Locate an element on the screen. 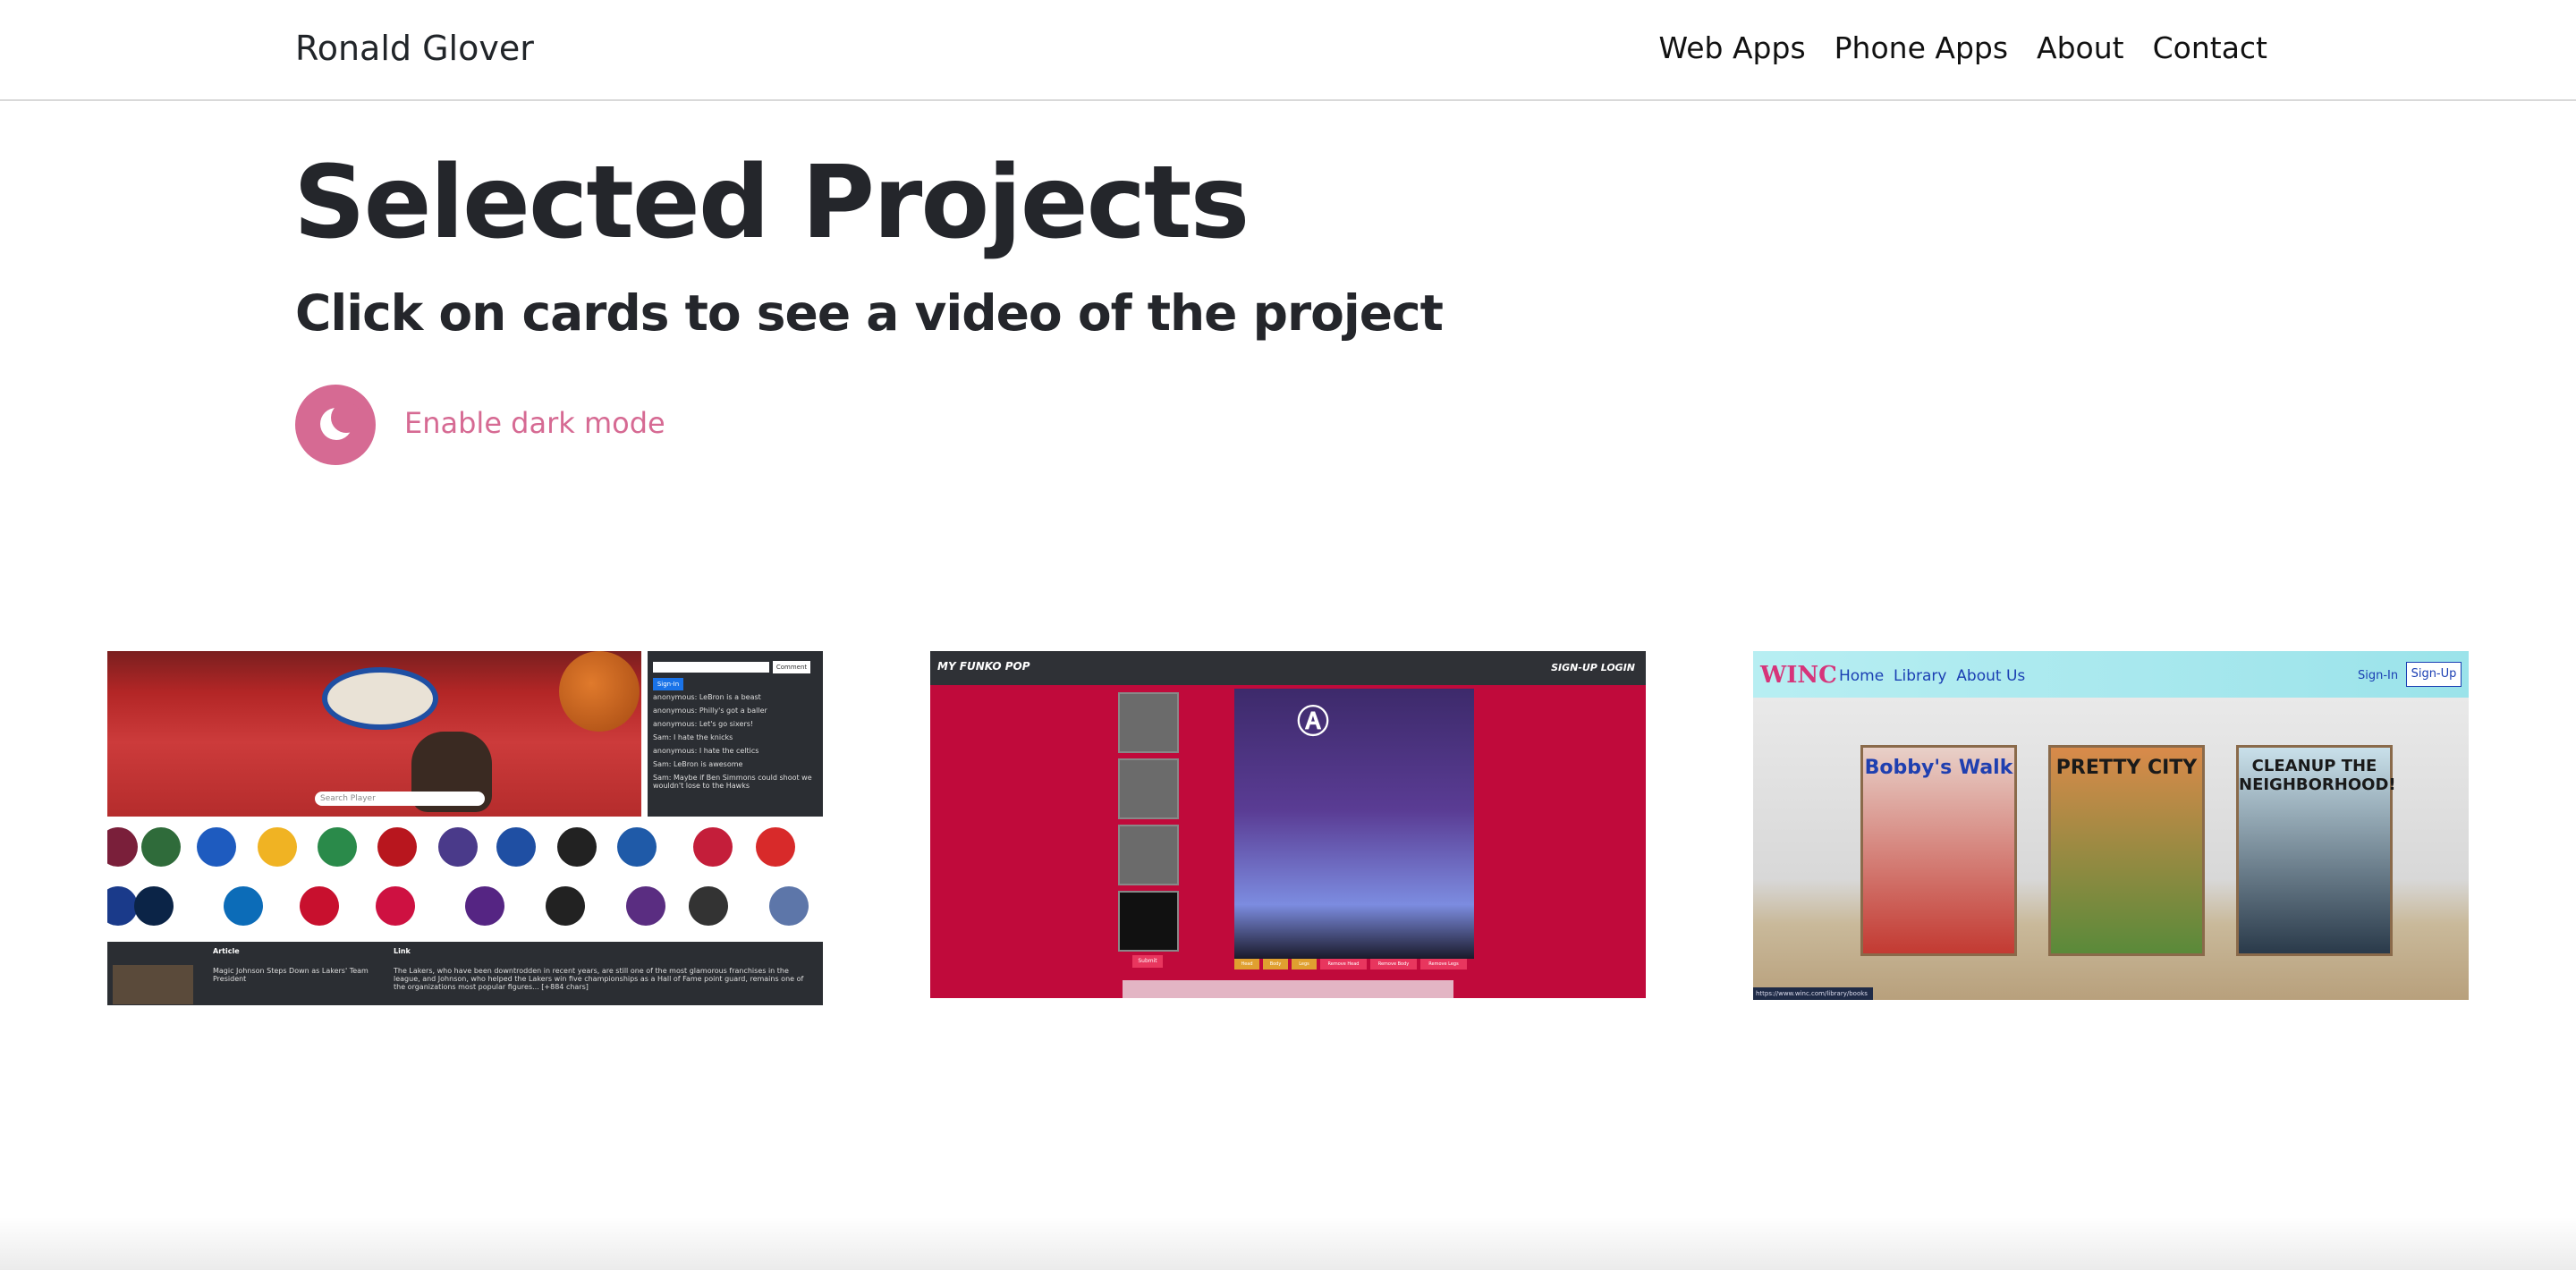 The width and height of the screenshot is (2576, 1270). book-cover: Bobby's Walk is located at coordinates (1938, 850).